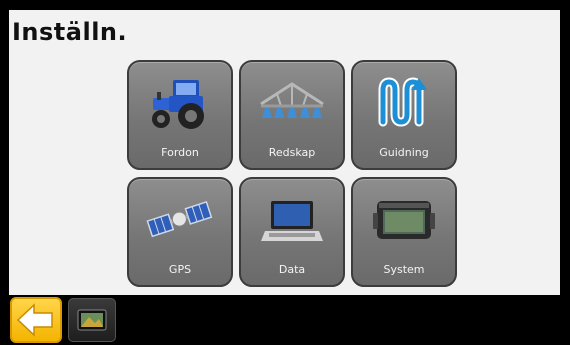  Describe the element at coordinates (292, 269) in the screenshot. I see `tile-label: Data` at that location.